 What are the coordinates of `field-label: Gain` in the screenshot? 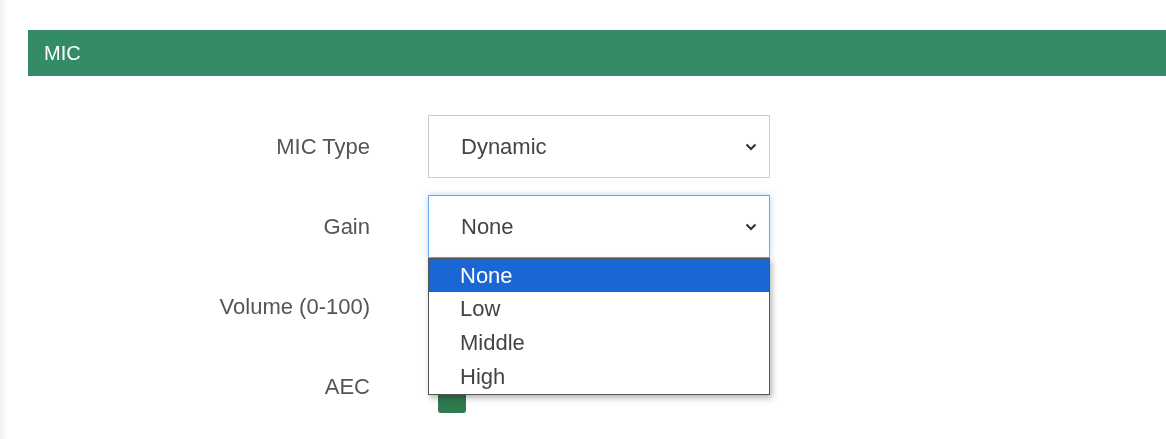 It's located at (346, 227).